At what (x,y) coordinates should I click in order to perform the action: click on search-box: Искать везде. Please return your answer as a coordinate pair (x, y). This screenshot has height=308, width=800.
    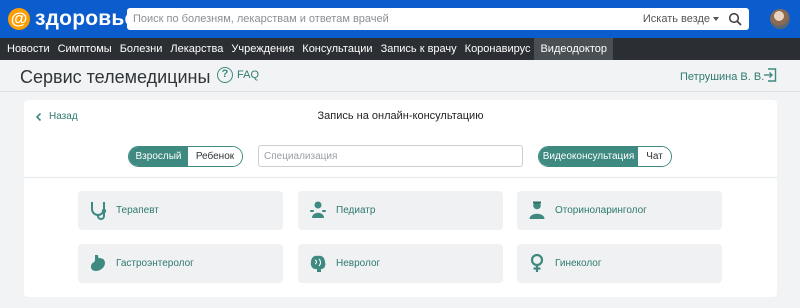
    Looking at the image, I should click on (438, 19).